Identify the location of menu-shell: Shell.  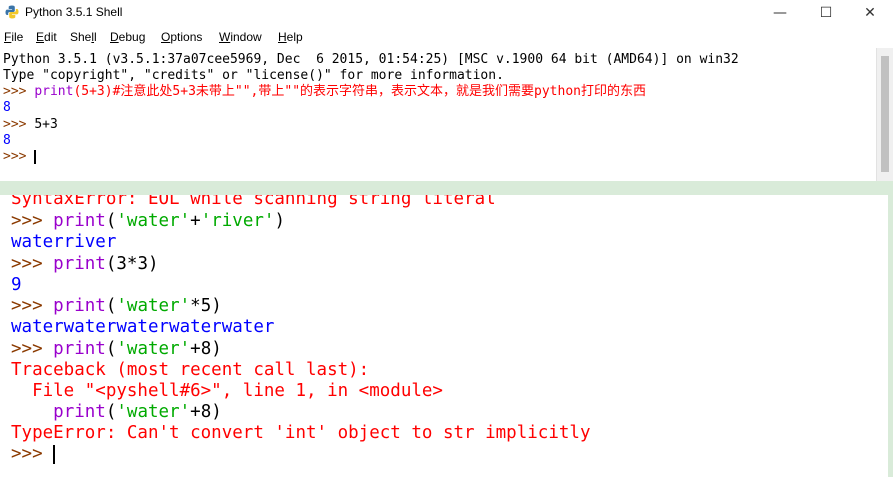
(83, 37).